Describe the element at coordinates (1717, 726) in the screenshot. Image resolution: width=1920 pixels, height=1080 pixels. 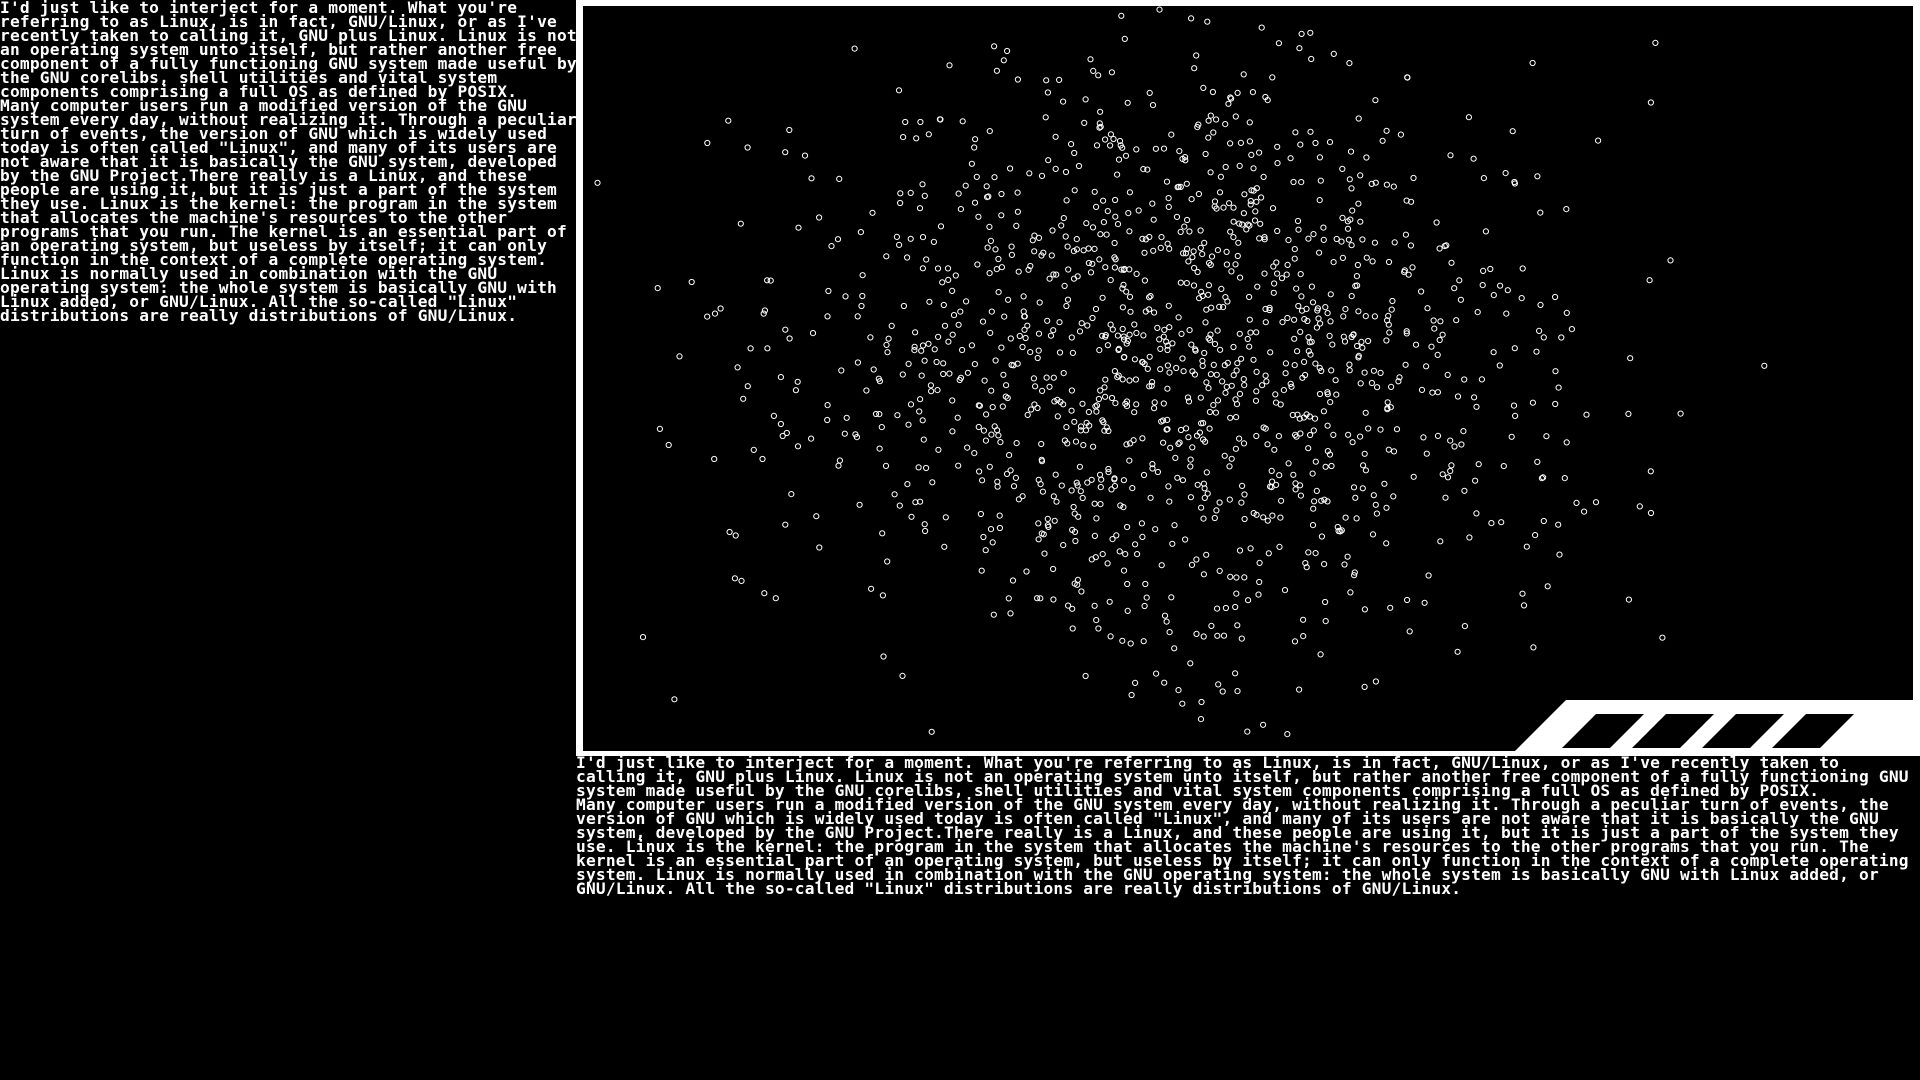
I see `stripe-banner` at that location.